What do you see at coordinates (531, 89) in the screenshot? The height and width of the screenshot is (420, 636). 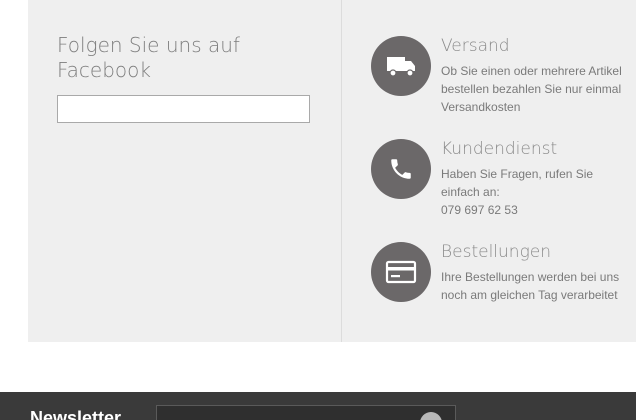 I see `service-line: bestellen bezahlen Sie nur einmal` at bounding box center [531, 89].